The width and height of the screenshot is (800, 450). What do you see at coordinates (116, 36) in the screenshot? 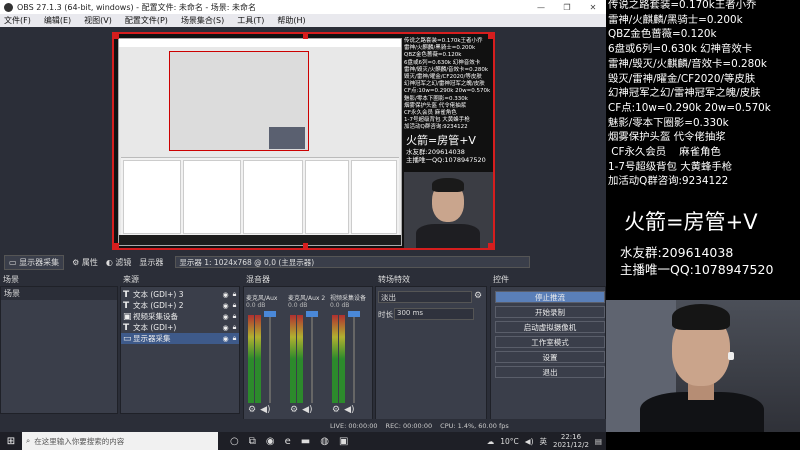
I see `resize-handle-tl` at bounding box center [116, 36].